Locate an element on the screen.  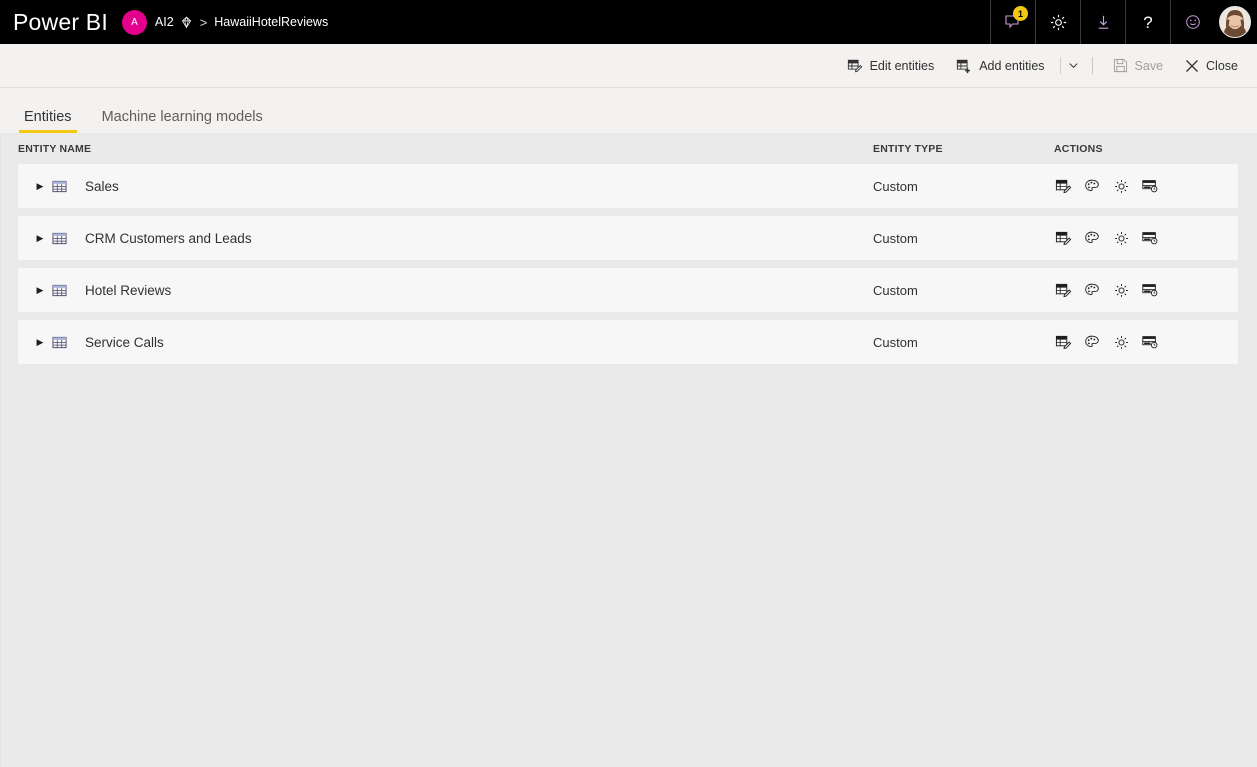
download-icon is located at coordinates (1103, 22).